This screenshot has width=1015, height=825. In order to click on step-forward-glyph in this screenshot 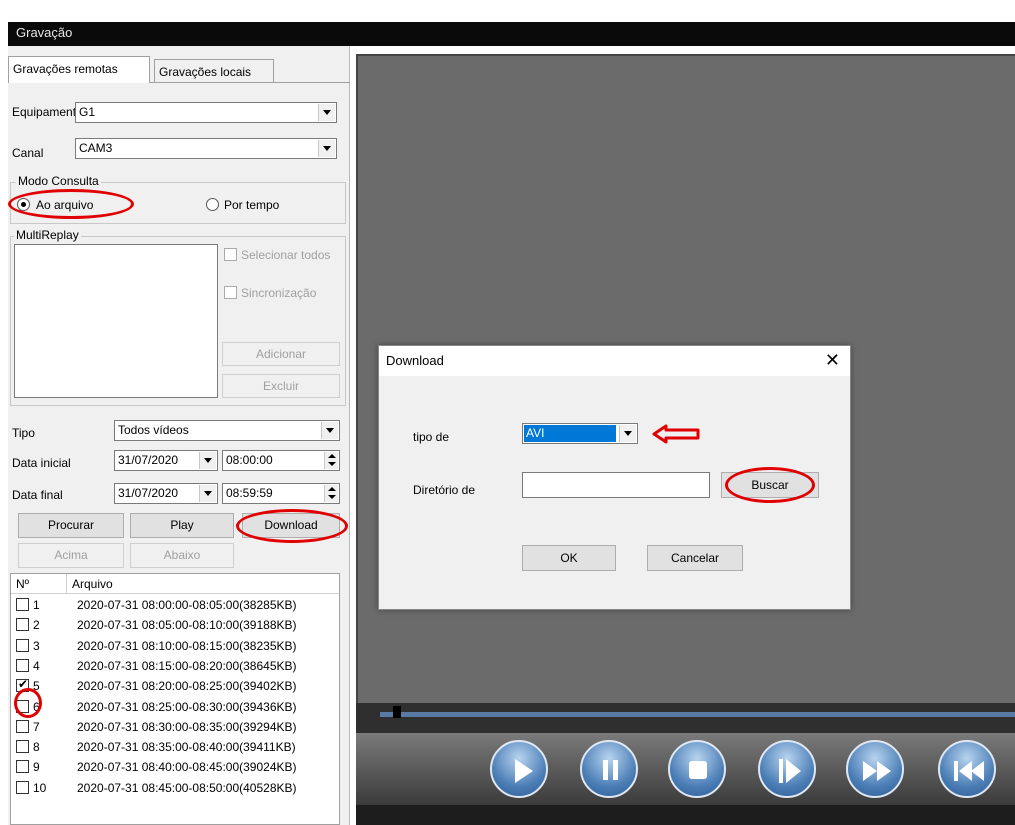, I will do `click(790, 771)`.